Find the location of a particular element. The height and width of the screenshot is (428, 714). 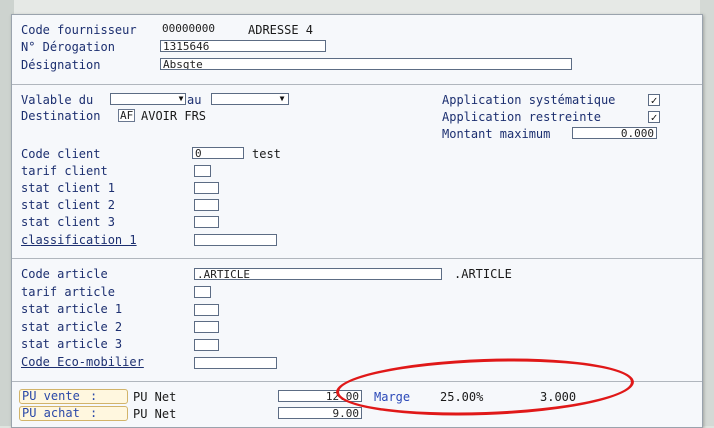

eco-mobilier-field is located at coordinates (235, 363).